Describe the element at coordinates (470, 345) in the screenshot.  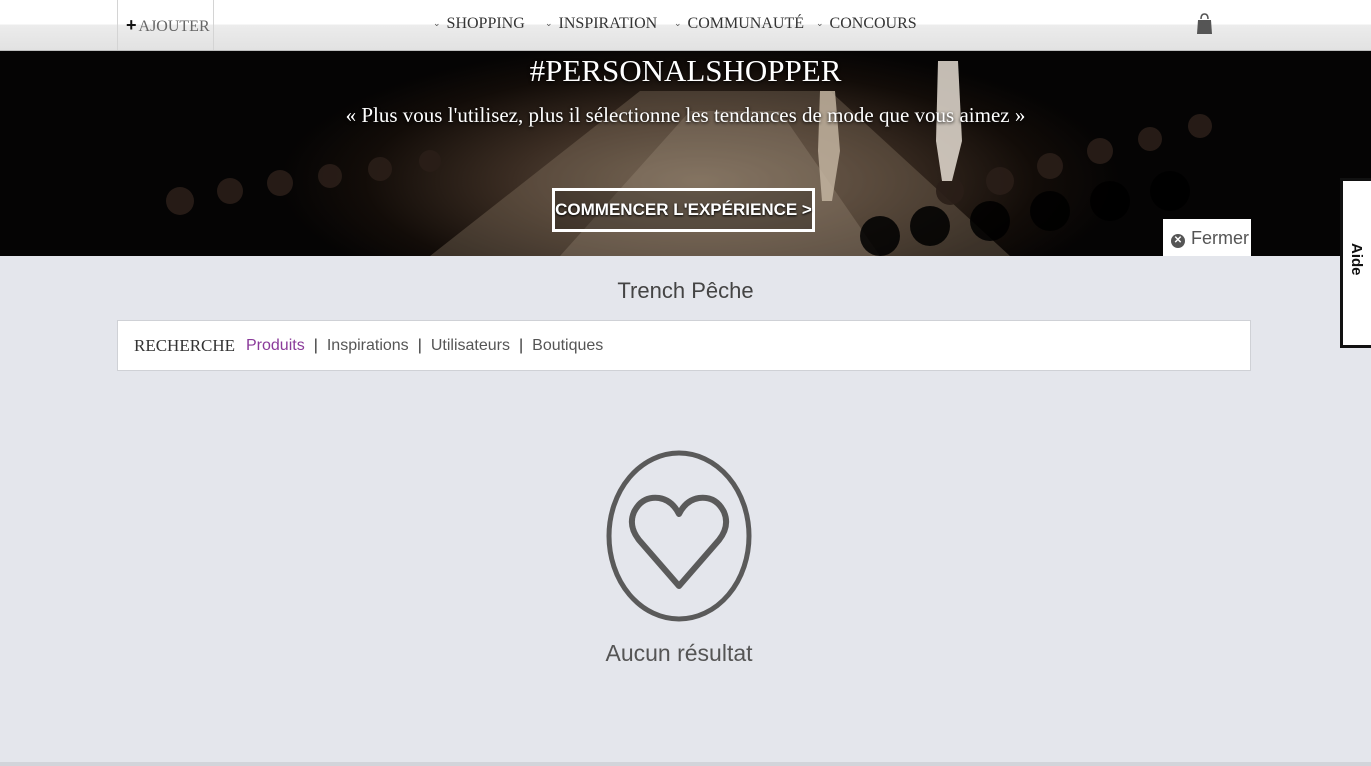
I see `filter-utilisateurs: Utilisateurs` at that location.